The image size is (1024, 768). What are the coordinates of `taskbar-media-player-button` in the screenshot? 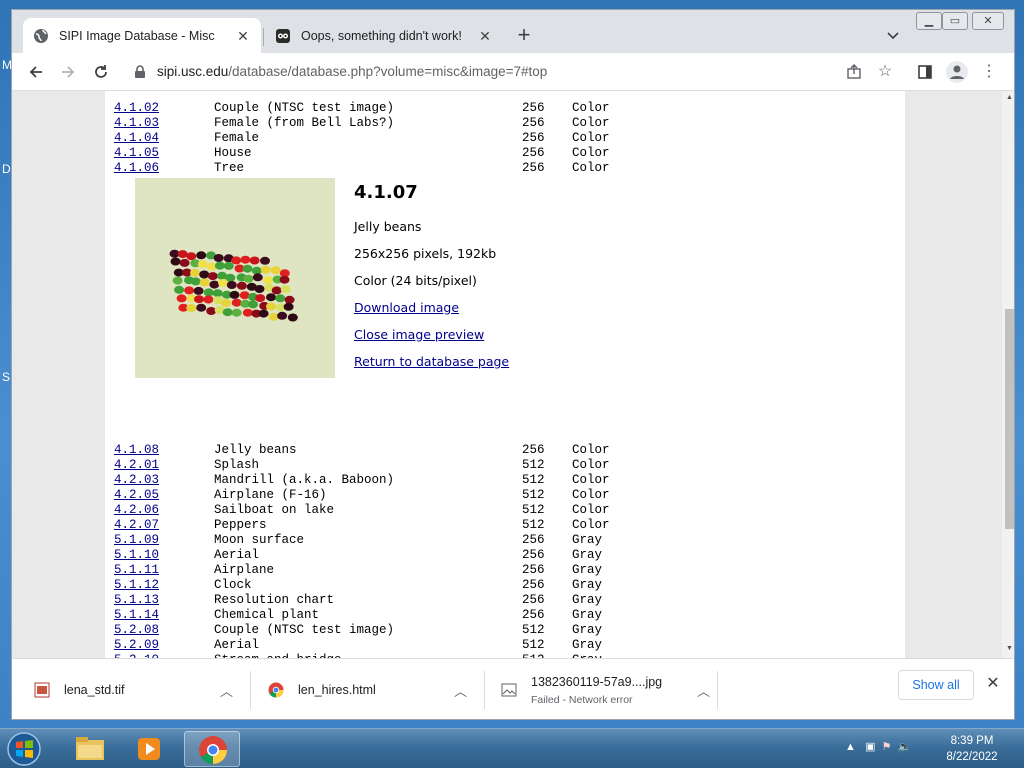 It's located at (150, 749).